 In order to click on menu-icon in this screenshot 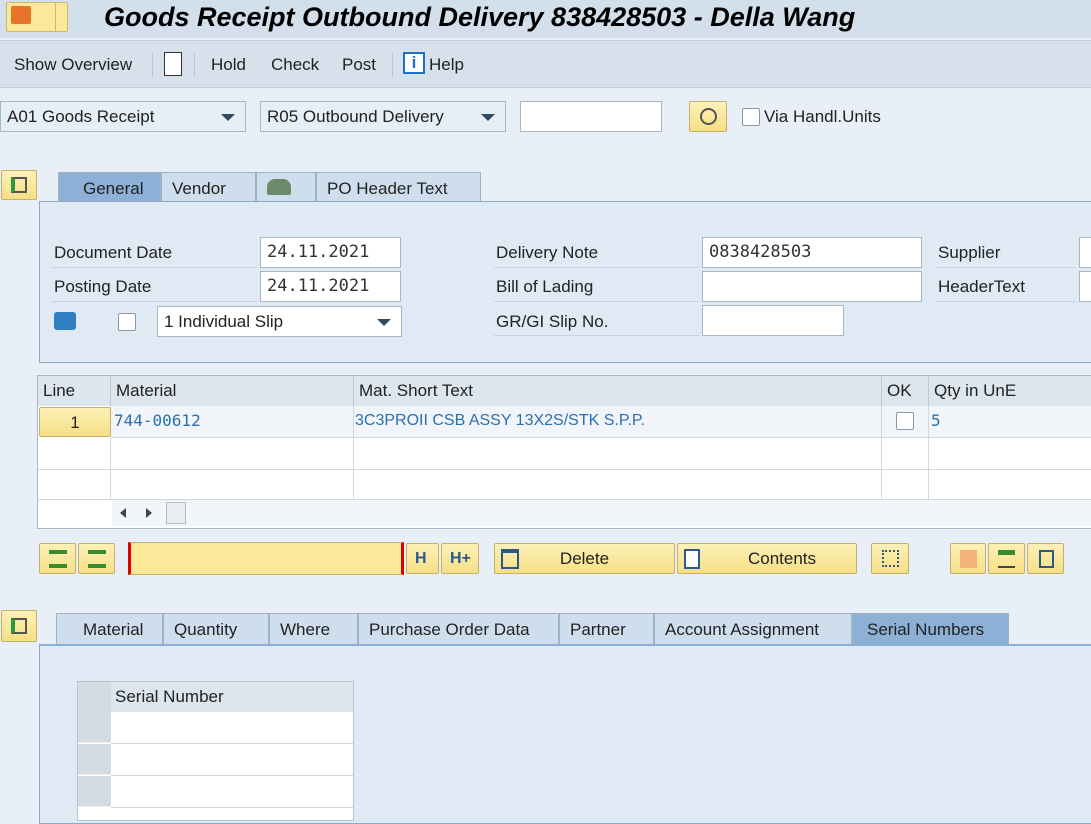, I will do `click(21, 15)`.